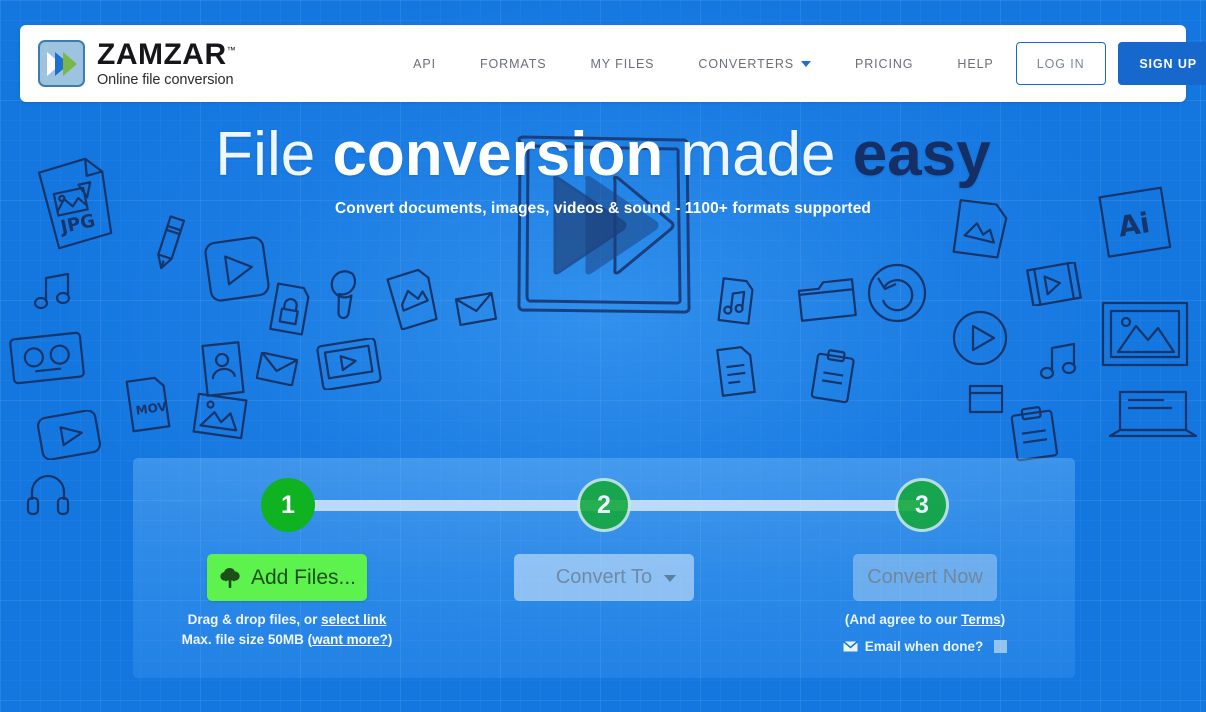  I want to click on nav-item-api: API, so click(424, 64).